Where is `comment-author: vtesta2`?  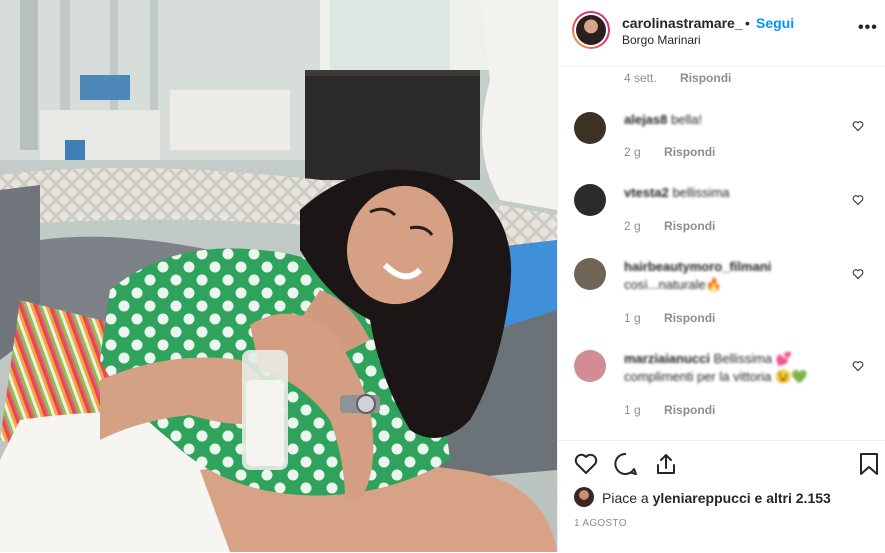
comment-author: vtesta2 is located at coordinates (646, 192).